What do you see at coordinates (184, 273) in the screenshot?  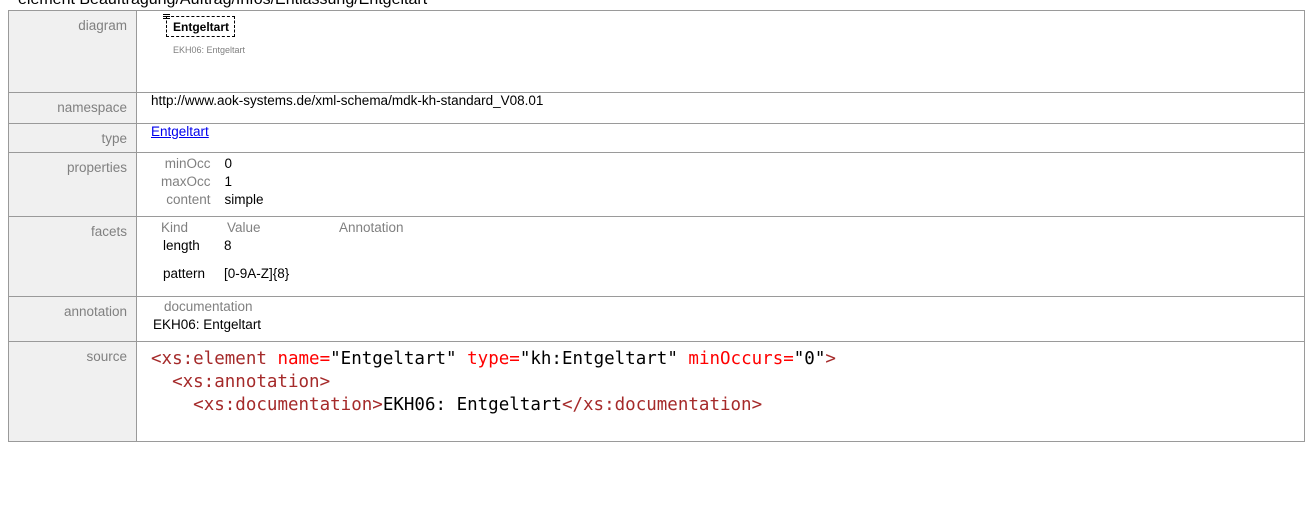 I see `facet-kind: pattern` at bounding box center [184, 273].